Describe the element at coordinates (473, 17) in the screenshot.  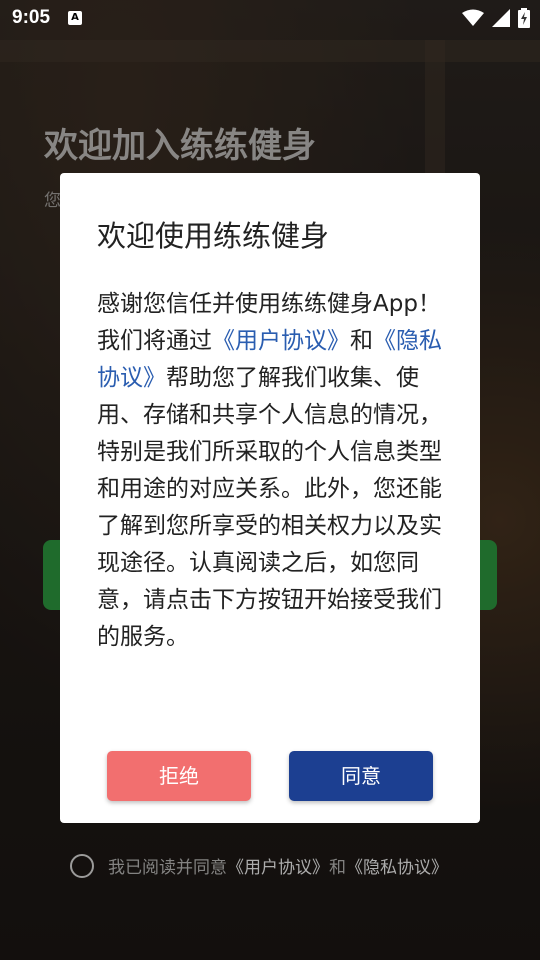
I see `wifi-icon` at that location.